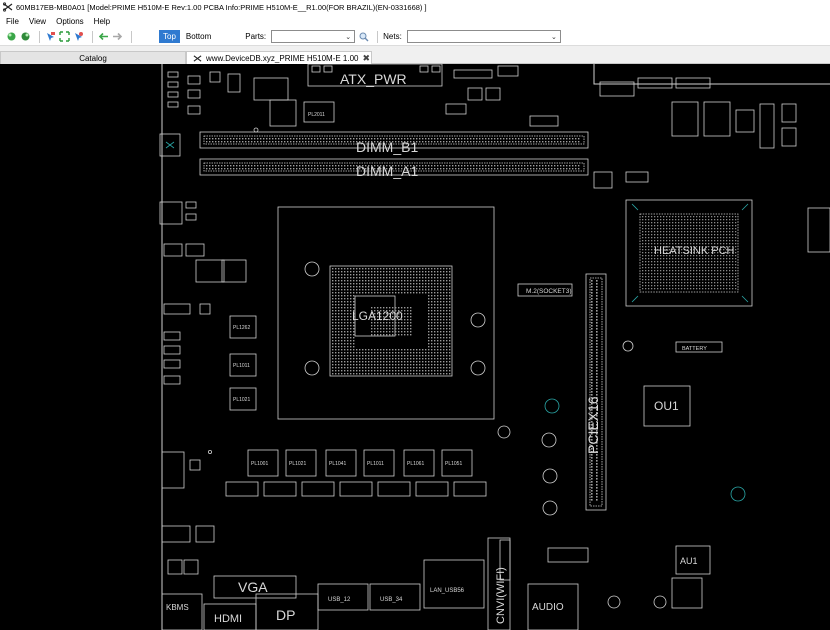  I want to click on parts-label: Parts:, so click(256, 36).